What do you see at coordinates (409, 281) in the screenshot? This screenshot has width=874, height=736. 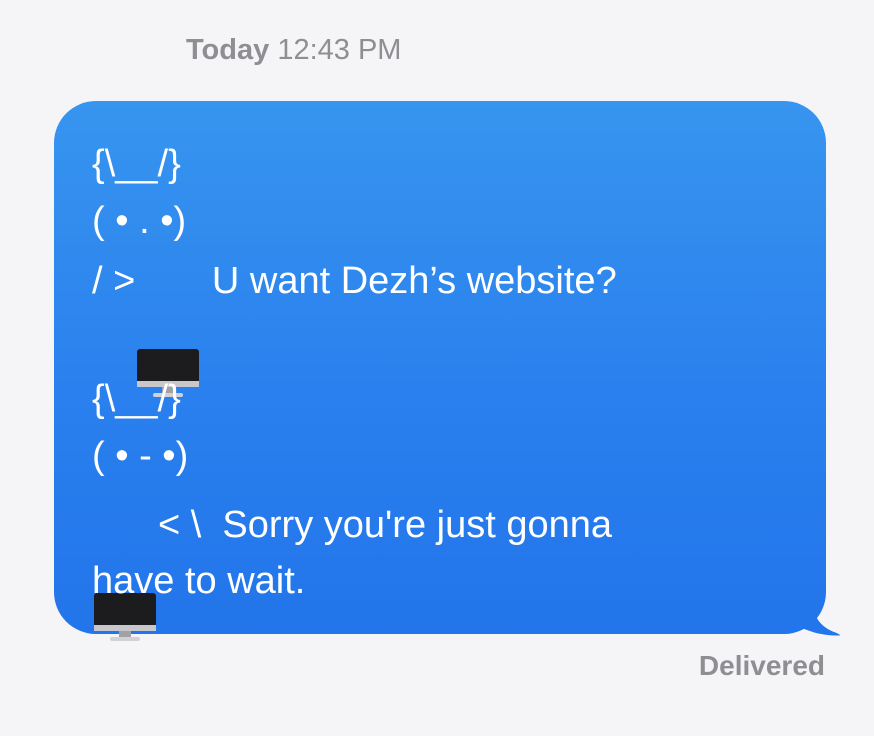 I see `message-text: U want Dezh’s website?` at bounding box center [409, 281].